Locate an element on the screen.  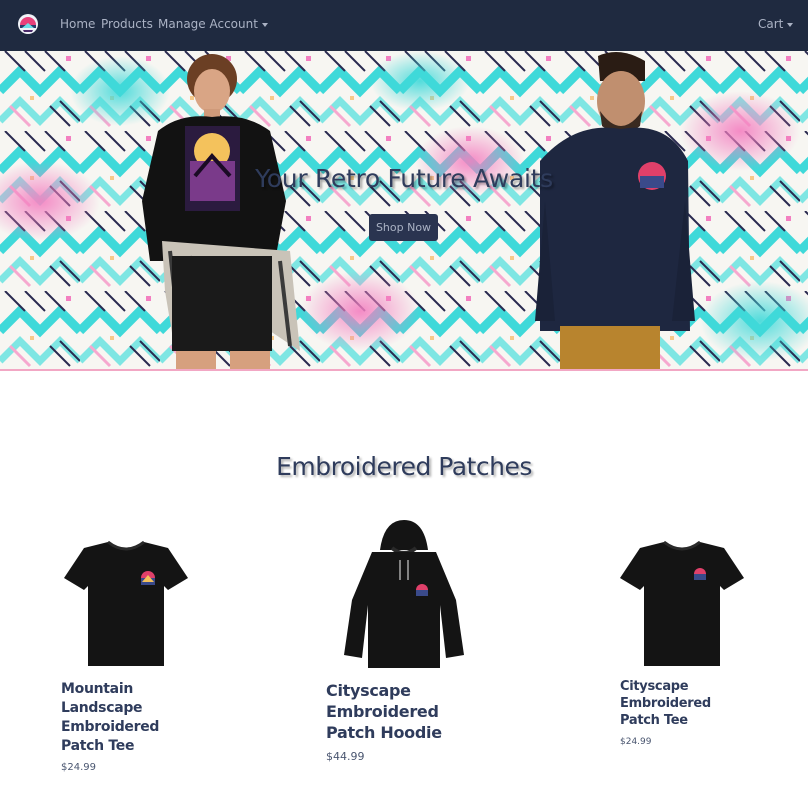
cart-label: Cart is located at coordinates (771, 24).